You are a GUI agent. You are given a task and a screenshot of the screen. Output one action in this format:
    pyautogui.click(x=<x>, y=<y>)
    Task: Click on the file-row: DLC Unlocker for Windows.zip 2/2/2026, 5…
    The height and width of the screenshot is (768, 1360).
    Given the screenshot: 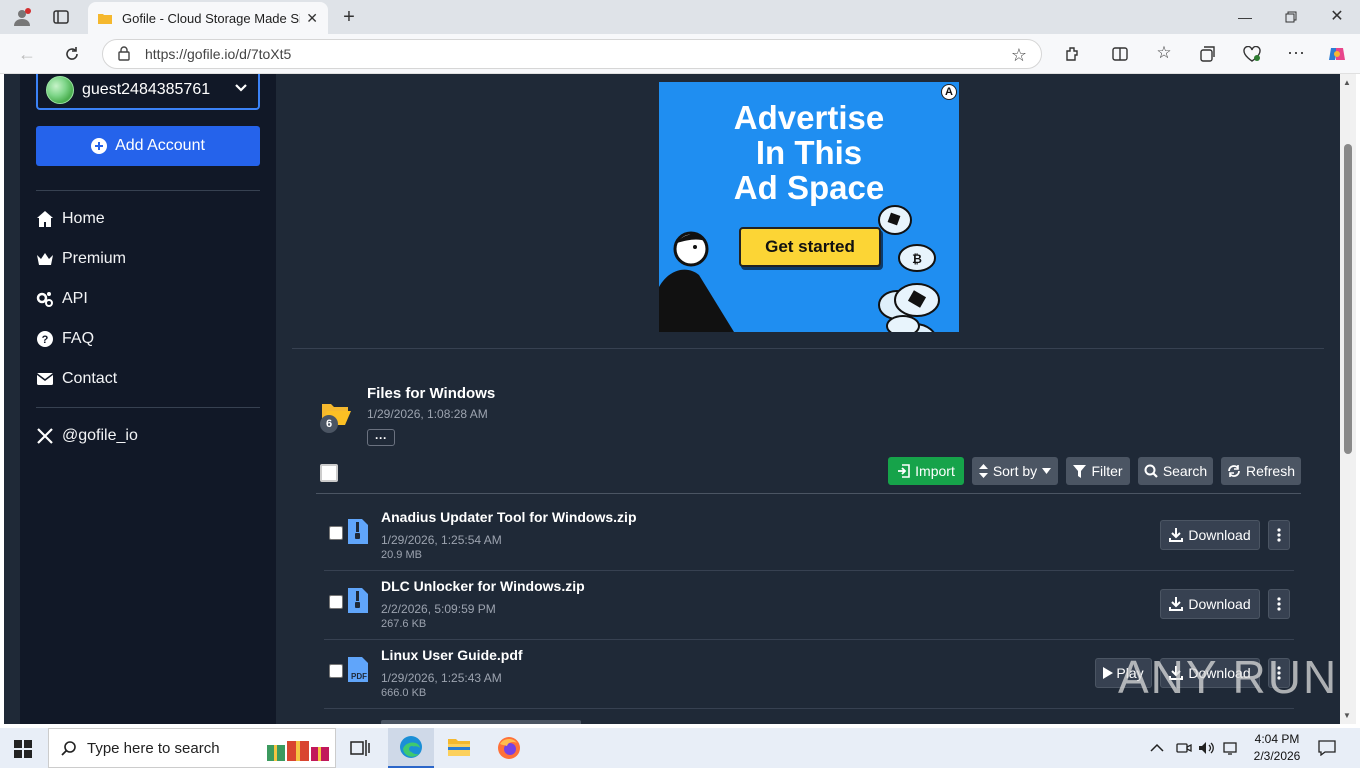 What is the action you would take?
    pyautogui.click(x=809, y=605)
    